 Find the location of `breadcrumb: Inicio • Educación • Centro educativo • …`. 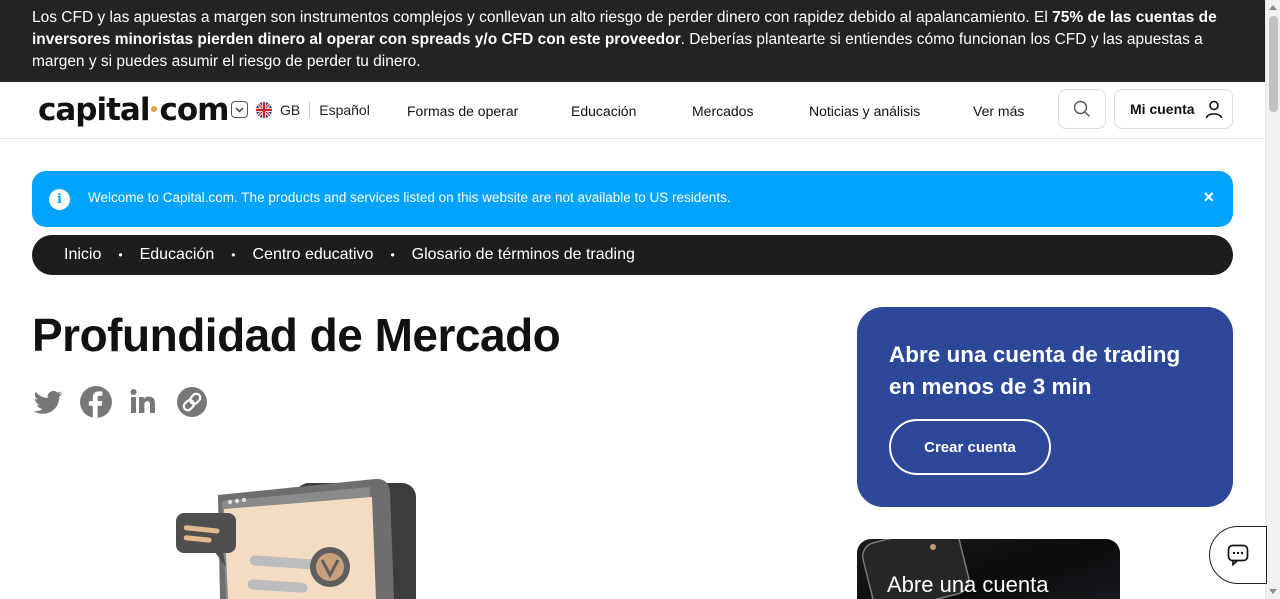

breadcrumb: Inicio • Educación • Centro educativo • … is located at coordinates (632, 255).